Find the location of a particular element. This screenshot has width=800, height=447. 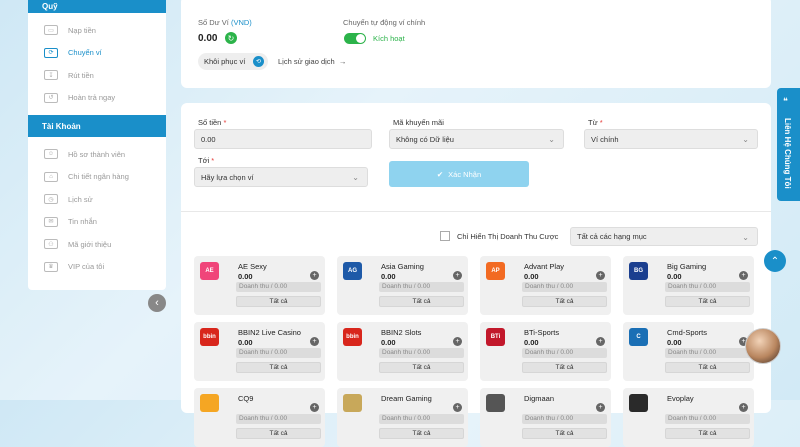

provider-logo-icon is located at coordinates (209, 403).